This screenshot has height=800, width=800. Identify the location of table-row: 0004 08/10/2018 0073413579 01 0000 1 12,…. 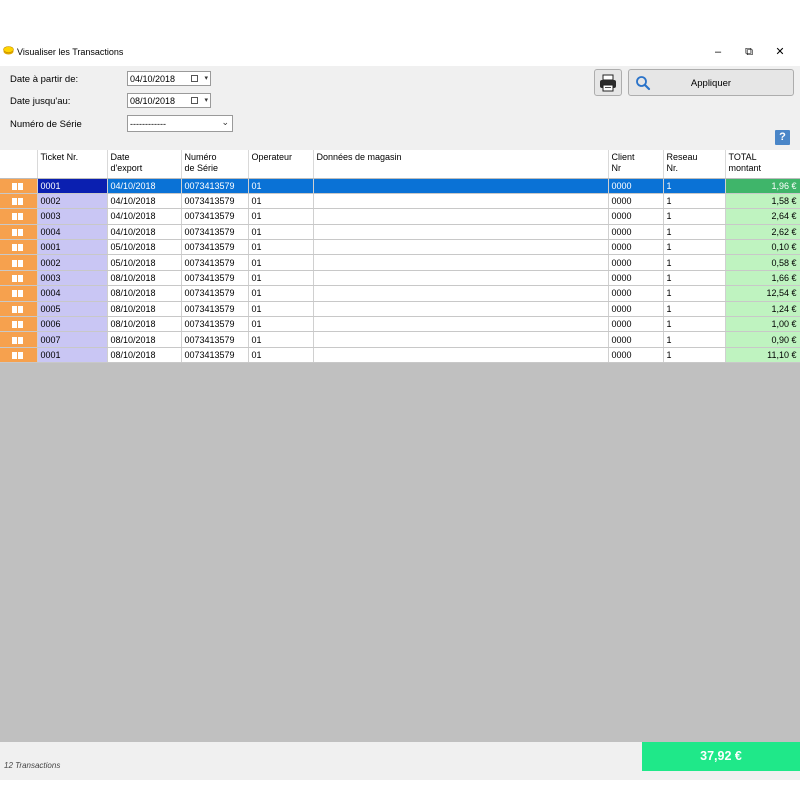
(400, 293).